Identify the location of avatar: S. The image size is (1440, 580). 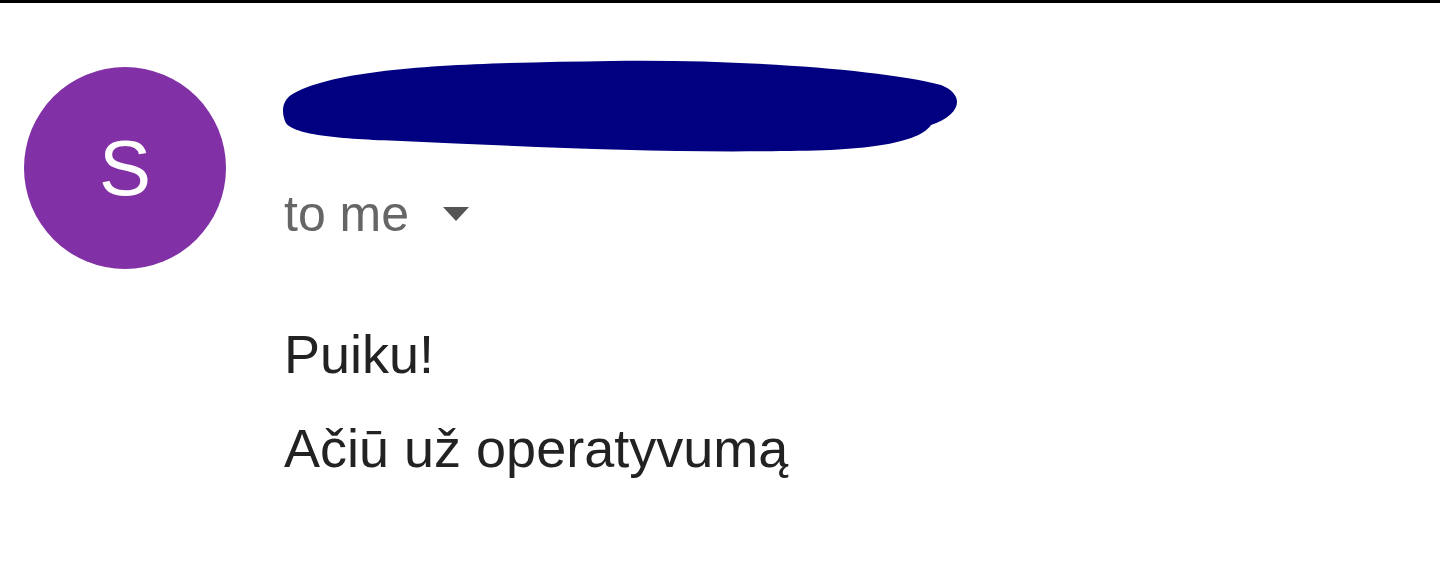
(125, 168).